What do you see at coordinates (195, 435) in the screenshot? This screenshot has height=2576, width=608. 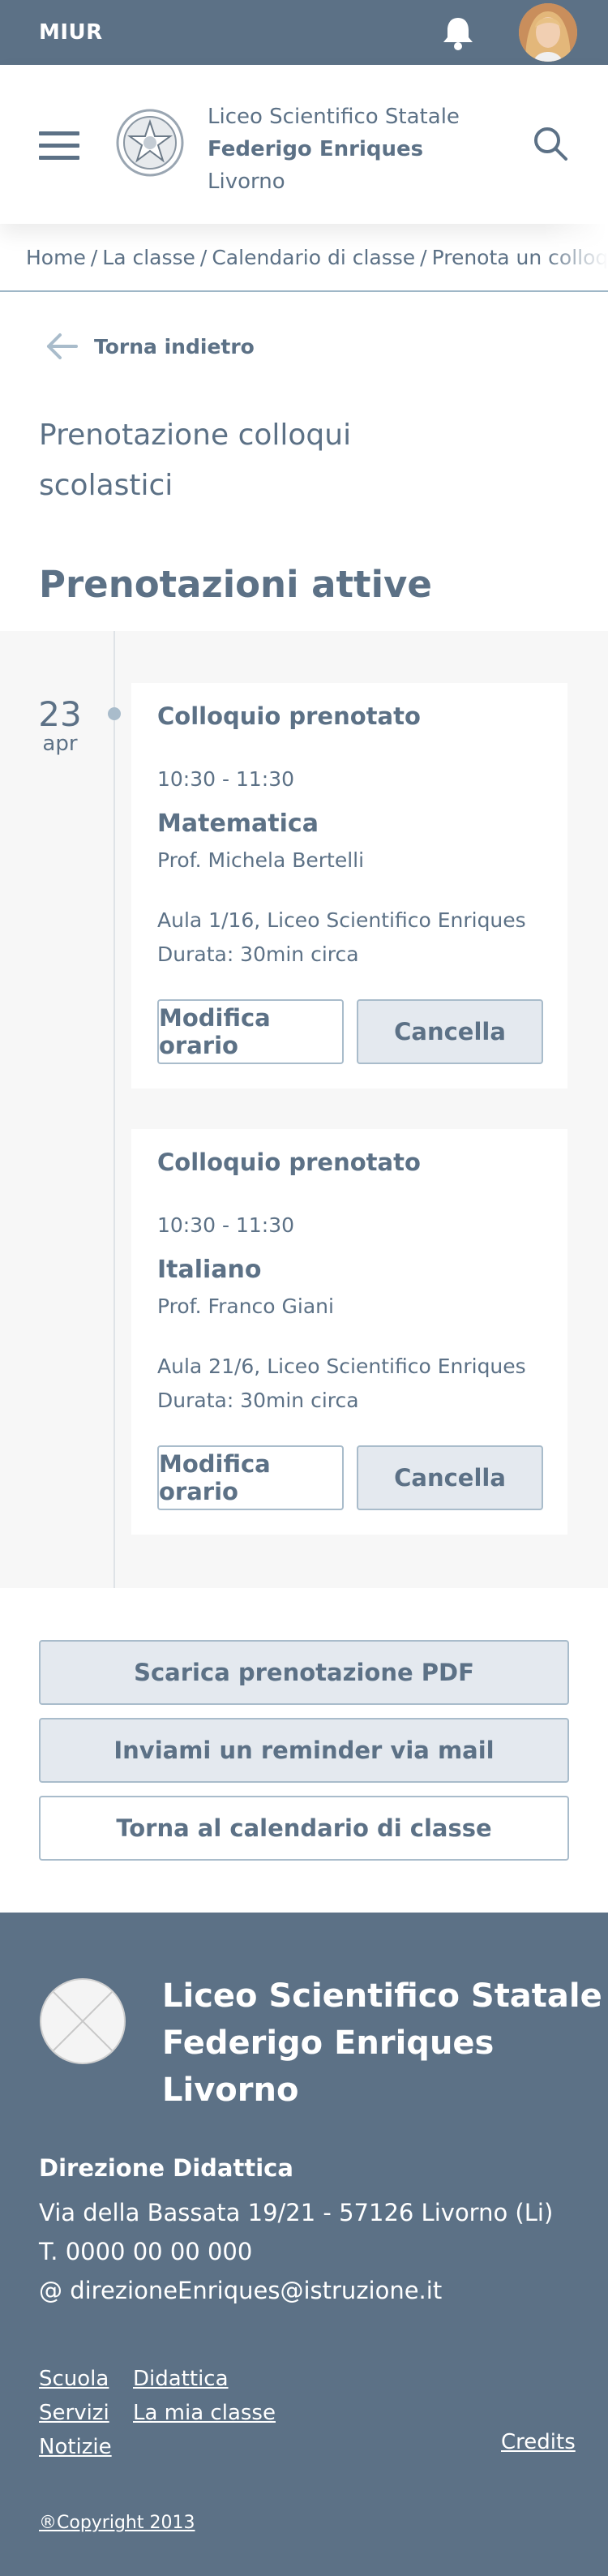 I see `page-title-line1: Prenotazione colloqui` at bounding box center [195, 435].